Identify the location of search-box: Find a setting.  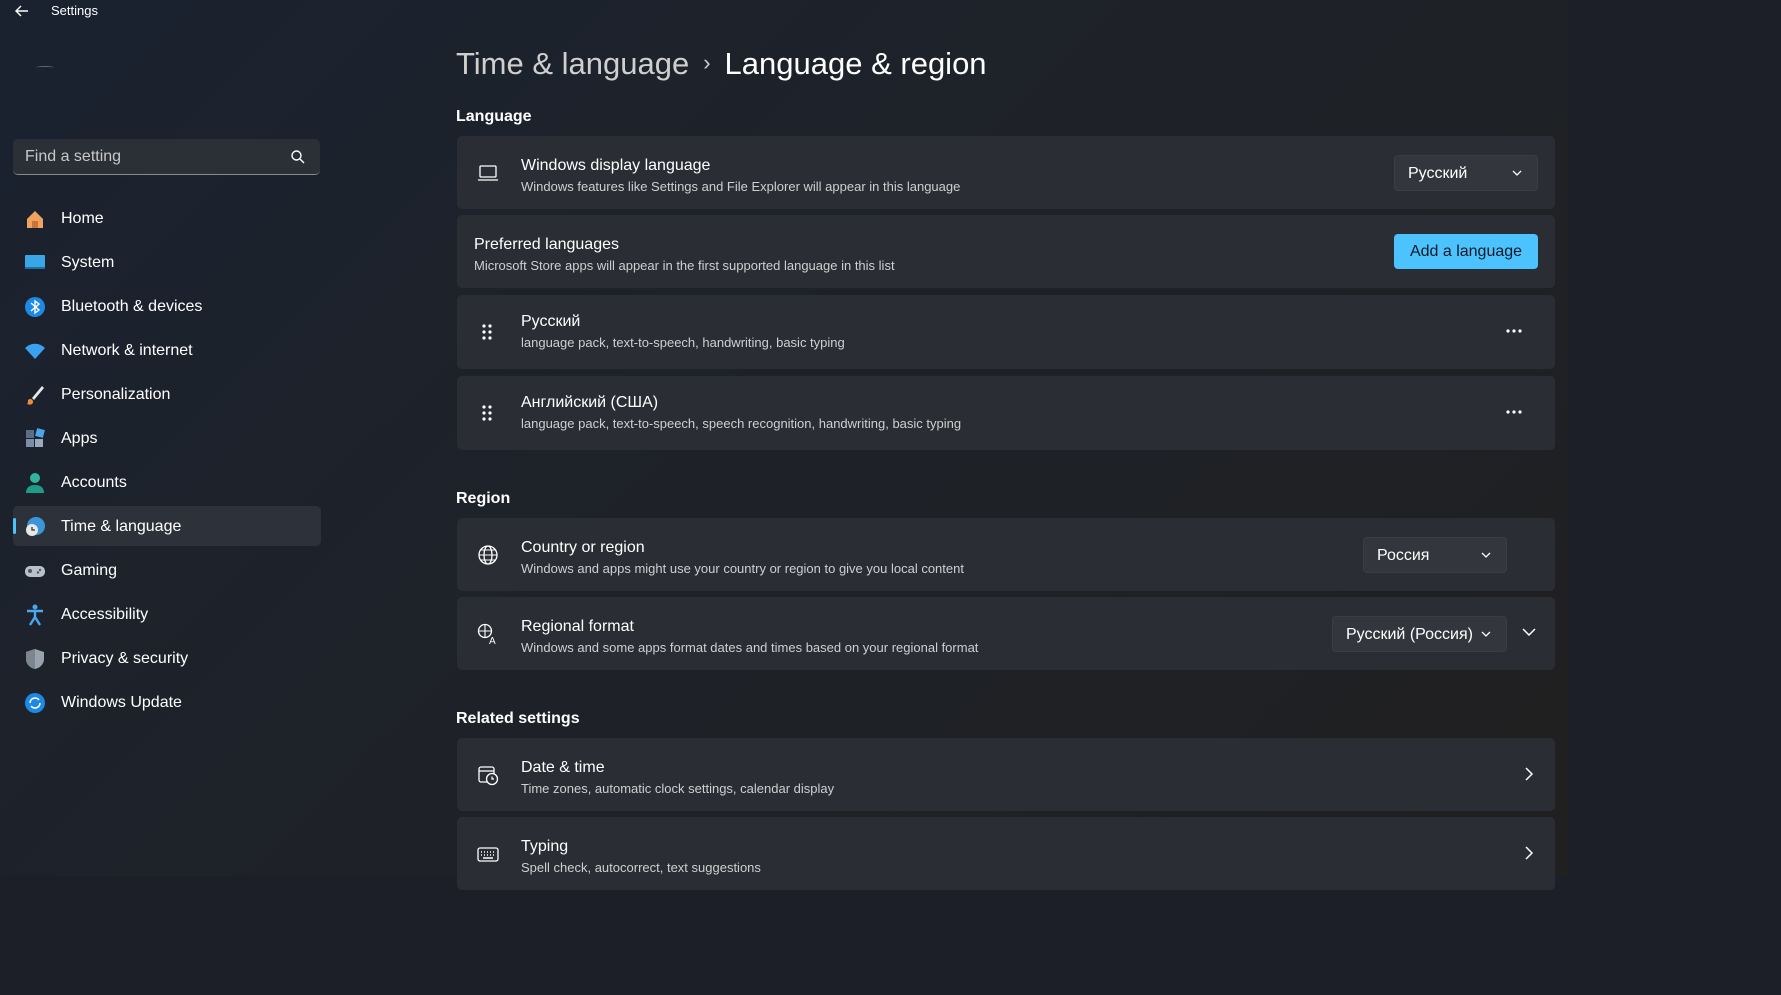
(166, 157).